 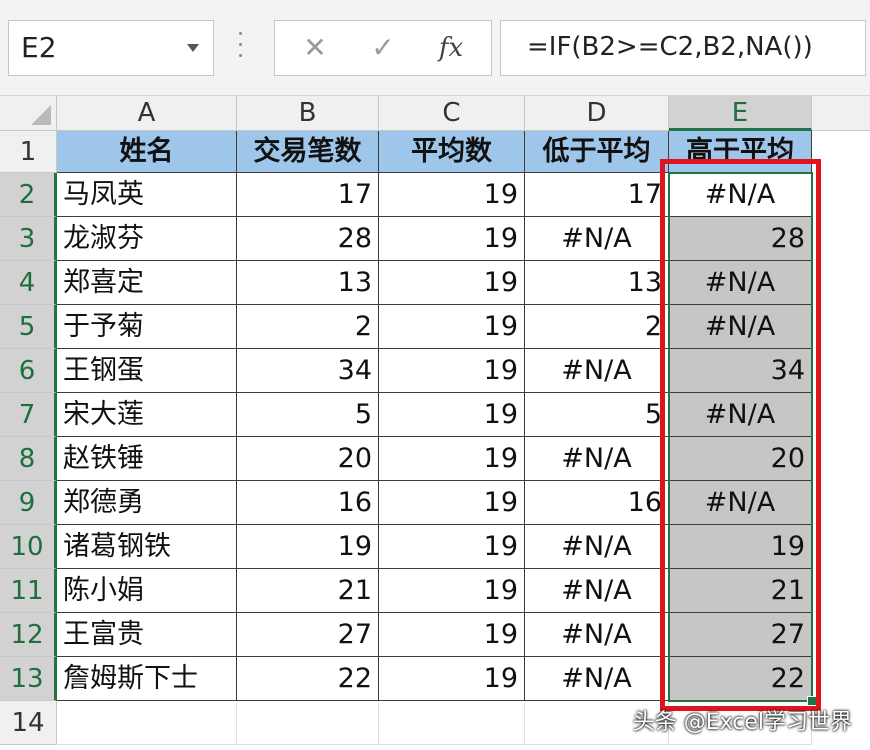 I want to click on cell-b3: 28, so click(x=308, y=239).